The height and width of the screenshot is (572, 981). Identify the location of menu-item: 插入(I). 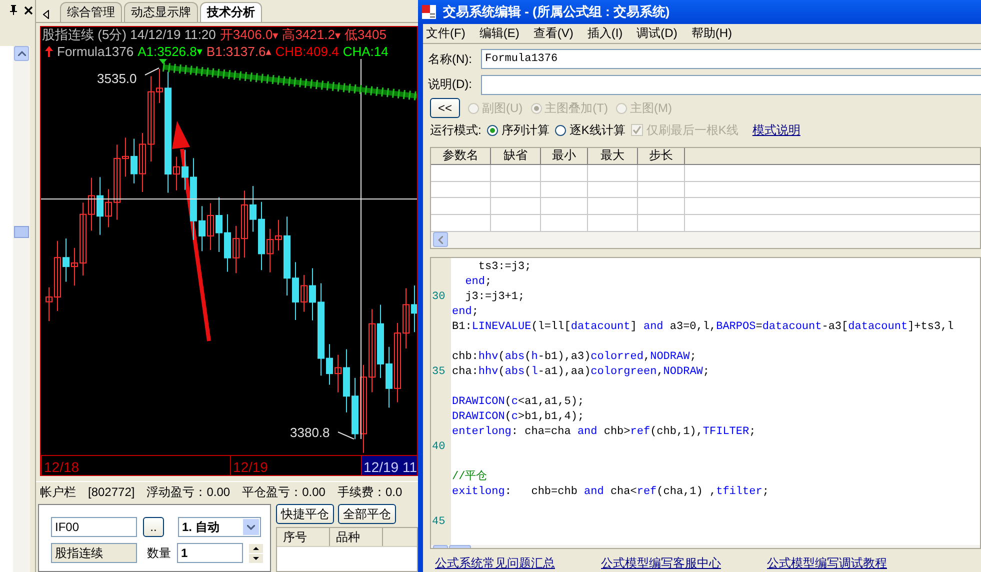
(605, 33).